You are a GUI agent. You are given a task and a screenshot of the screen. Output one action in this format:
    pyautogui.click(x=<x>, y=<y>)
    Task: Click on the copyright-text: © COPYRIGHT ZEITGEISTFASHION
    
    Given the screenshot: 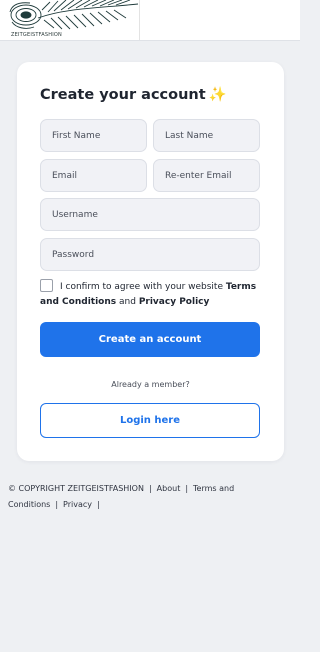 What is the action you would take?
    pyautogui.click(x=76, y=488)
    